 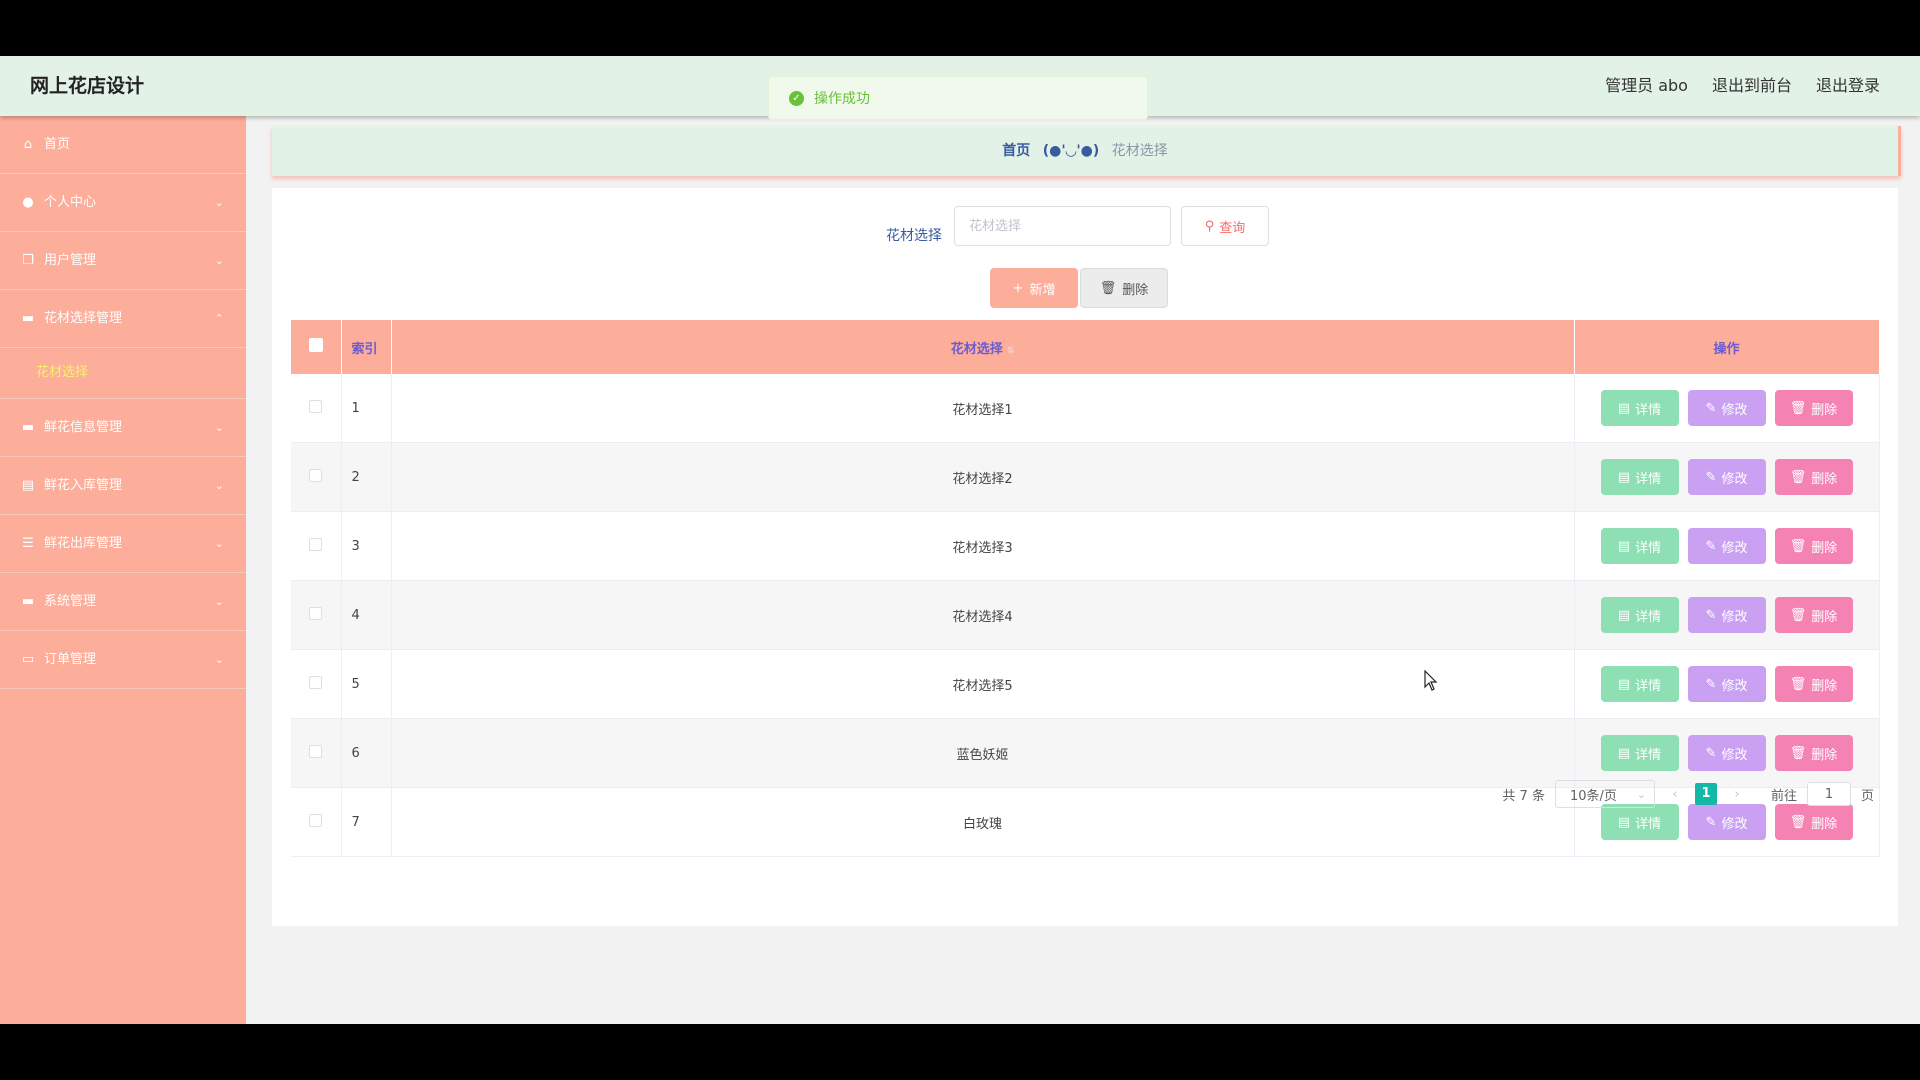 I want to click on next-page-icon: ›, so click(x=1737, y=794).